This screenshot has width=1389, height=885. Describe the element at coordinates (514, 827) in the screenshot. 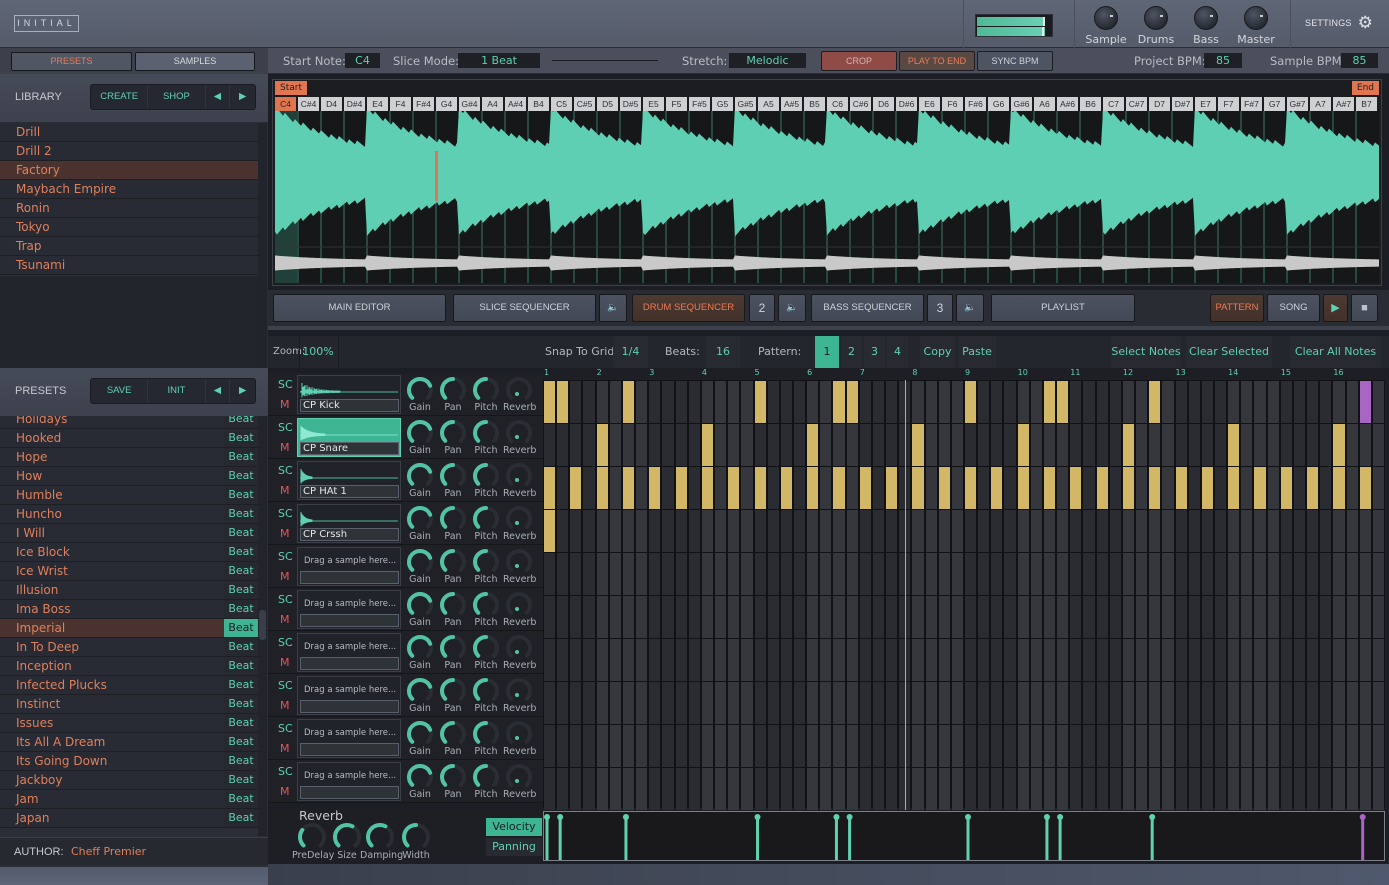

I see `velocity-lane-button: Velocity` at that location.